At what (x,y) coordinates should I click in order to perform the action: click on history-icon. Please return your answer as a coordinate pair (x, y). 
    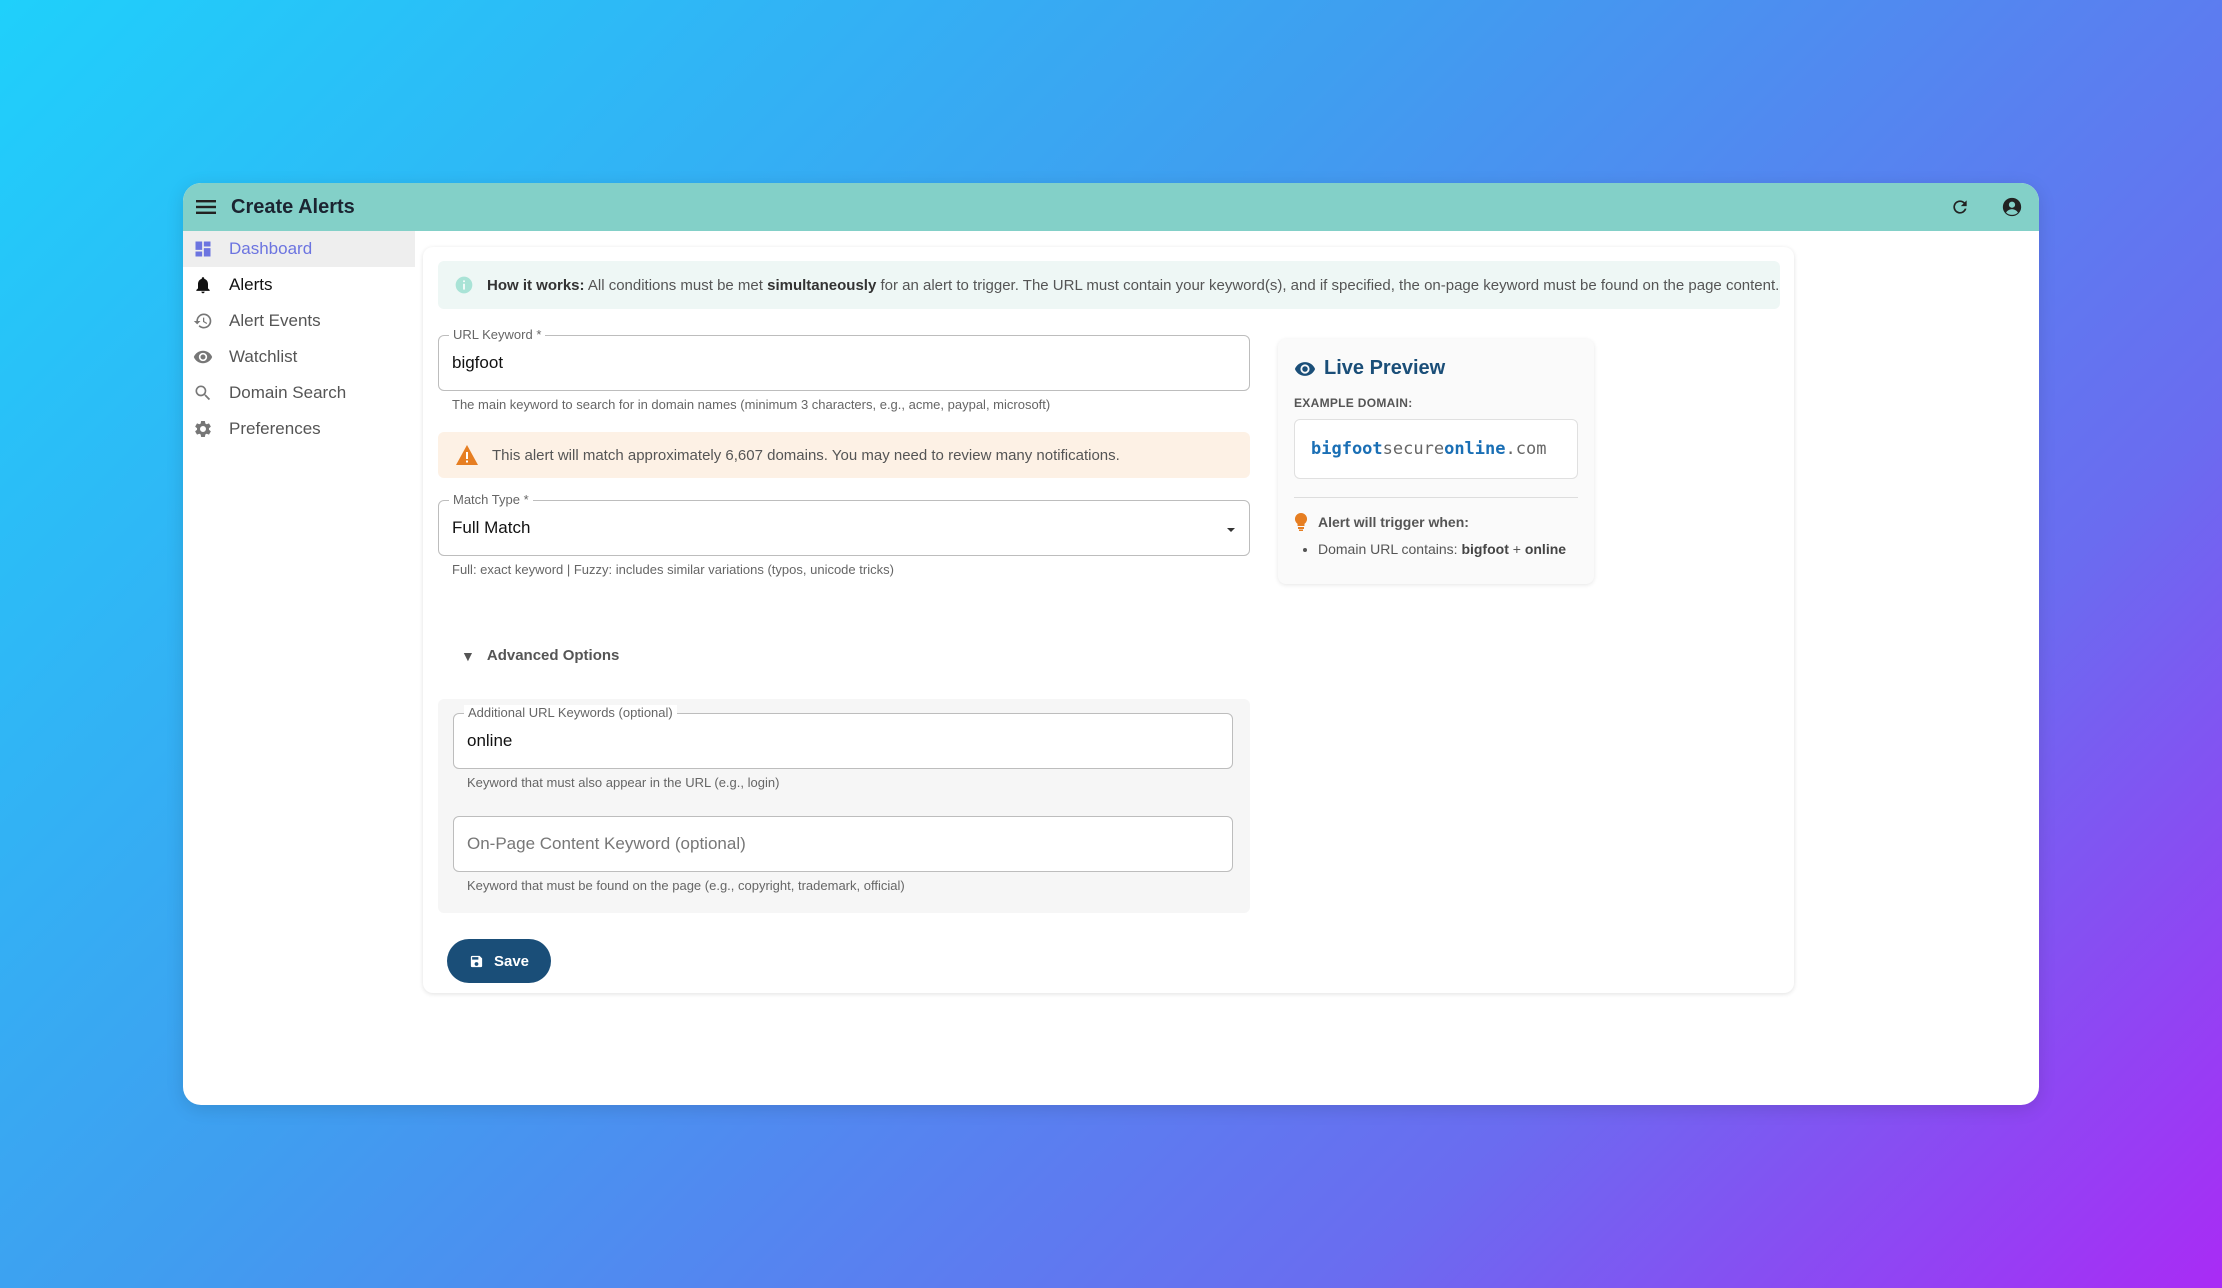
    Looking at the image, I should click on (203, 321).